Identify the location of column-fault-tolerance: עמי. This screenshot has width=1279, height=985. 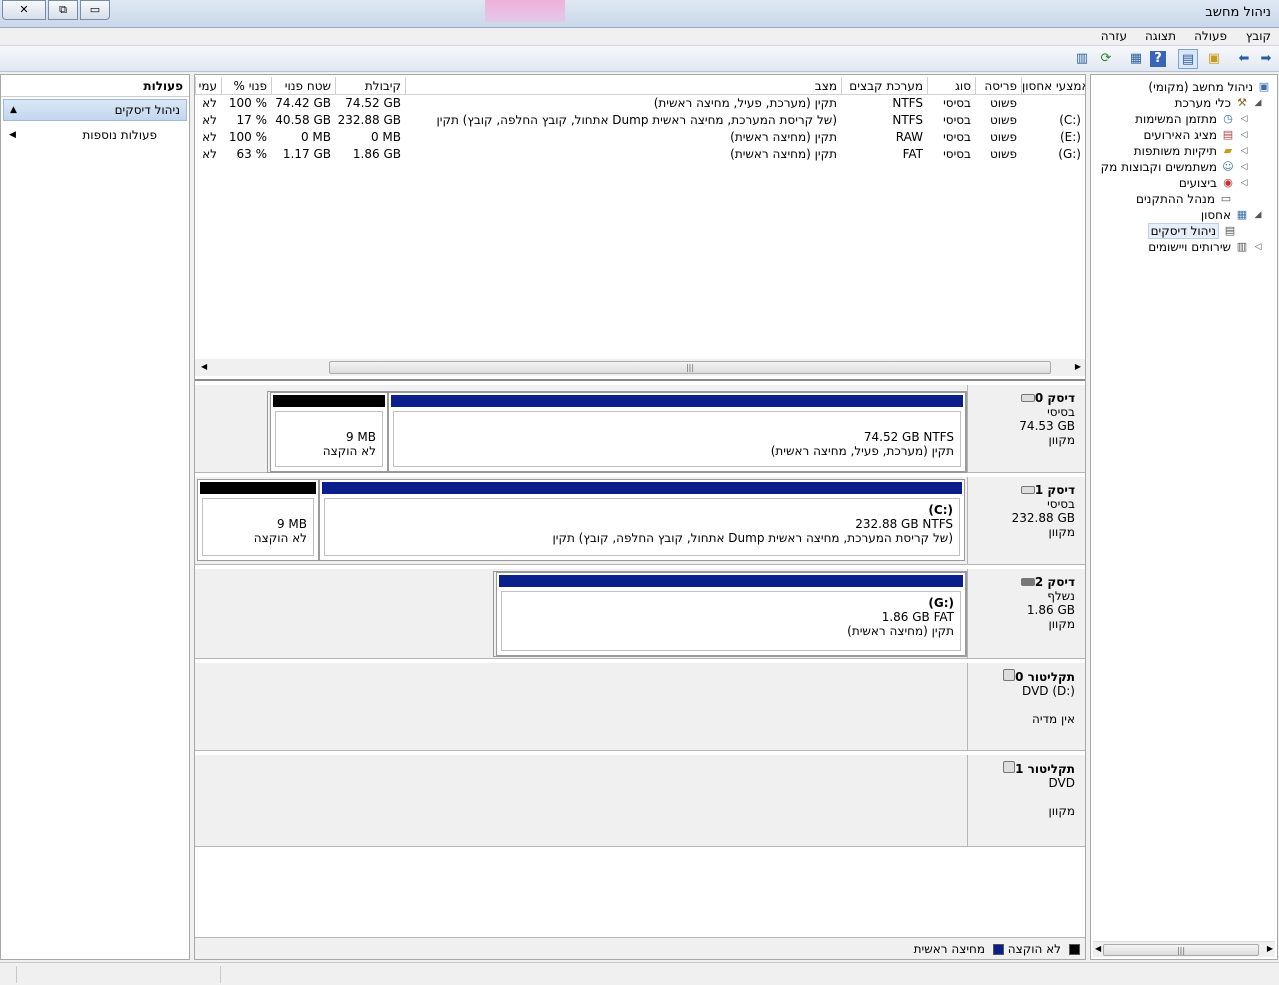
(208, 86).